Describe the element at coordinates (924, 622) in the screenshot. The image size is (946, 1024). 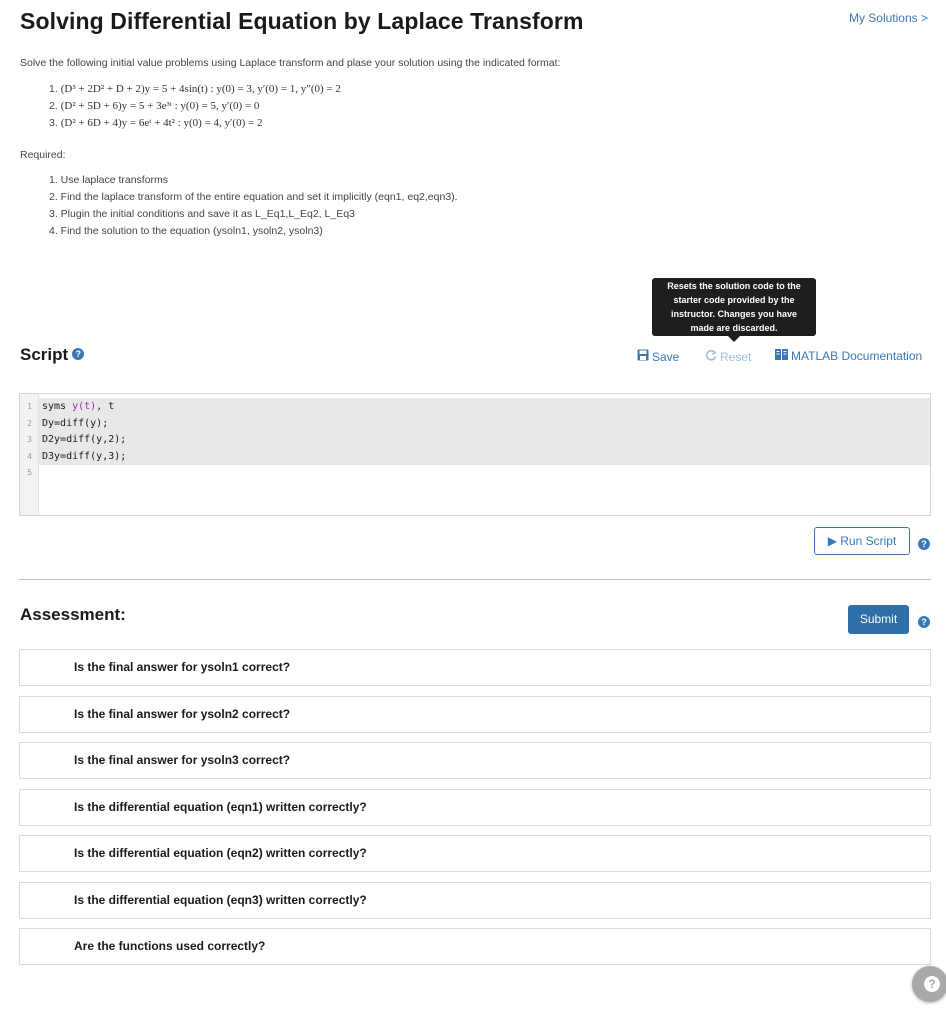
I see `submit-help-icon: ?` at that location.